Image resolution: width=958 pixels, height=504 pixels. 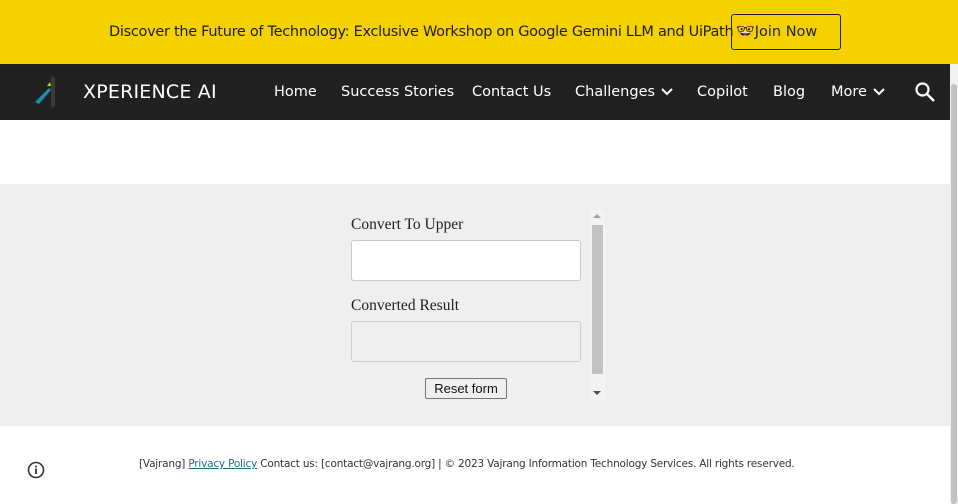 I want to click on nav-challenges-label: Challenges, so click(x=615, y=92).